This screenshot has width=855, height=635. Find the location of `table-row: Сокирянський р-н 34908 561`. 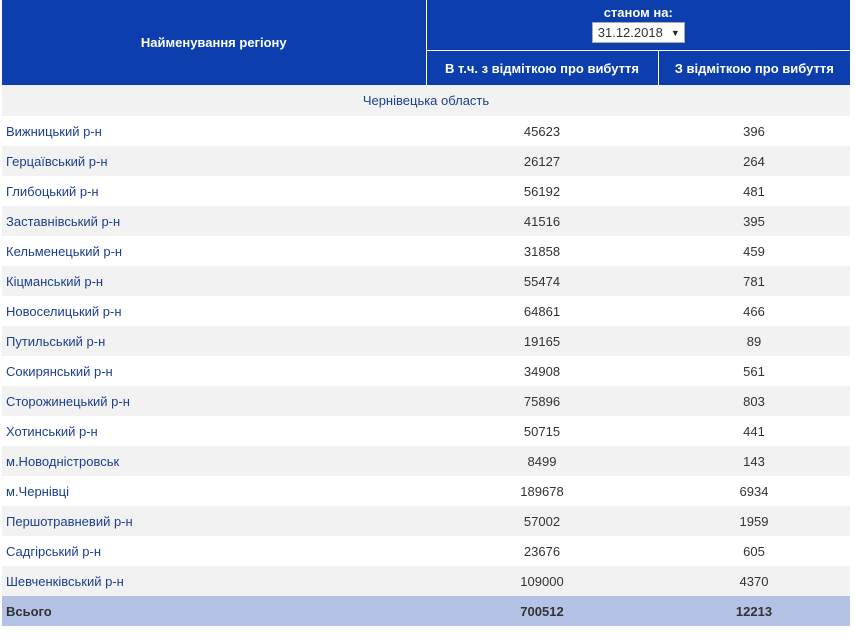

table-row: Сокирянський р-н 34908 561 is located at coordinates (426, 371).